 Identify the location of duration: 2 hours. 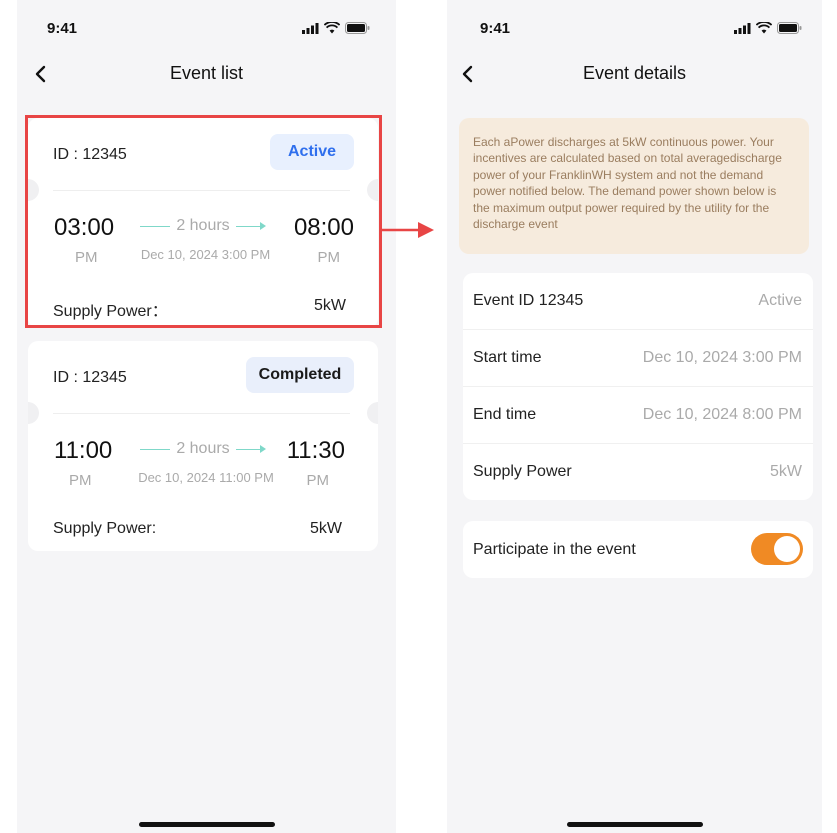
(203, 448).